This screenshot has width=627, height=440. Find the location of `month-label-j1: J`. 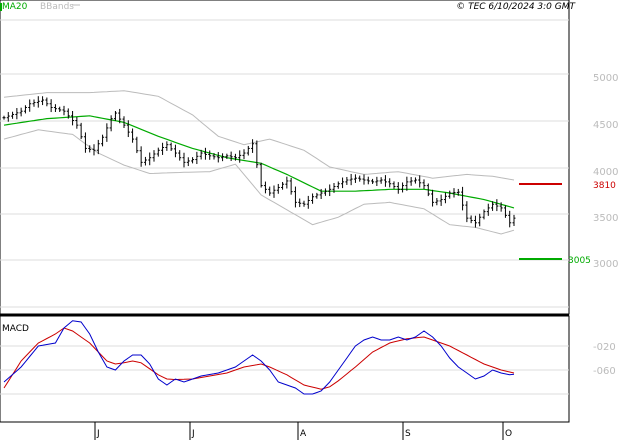

month-label-j1: J is located at coordinates (98, 434).